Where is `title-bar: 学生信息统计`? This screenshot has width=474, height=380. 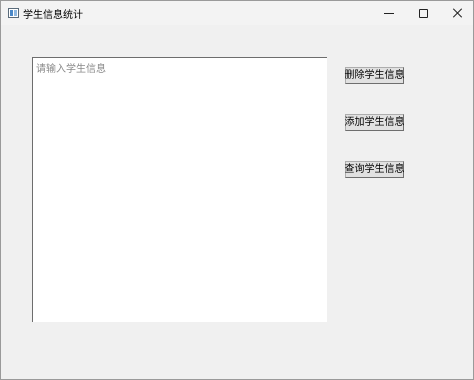 title-bar: 学生信息统计 is located at coordinates (237, 13).